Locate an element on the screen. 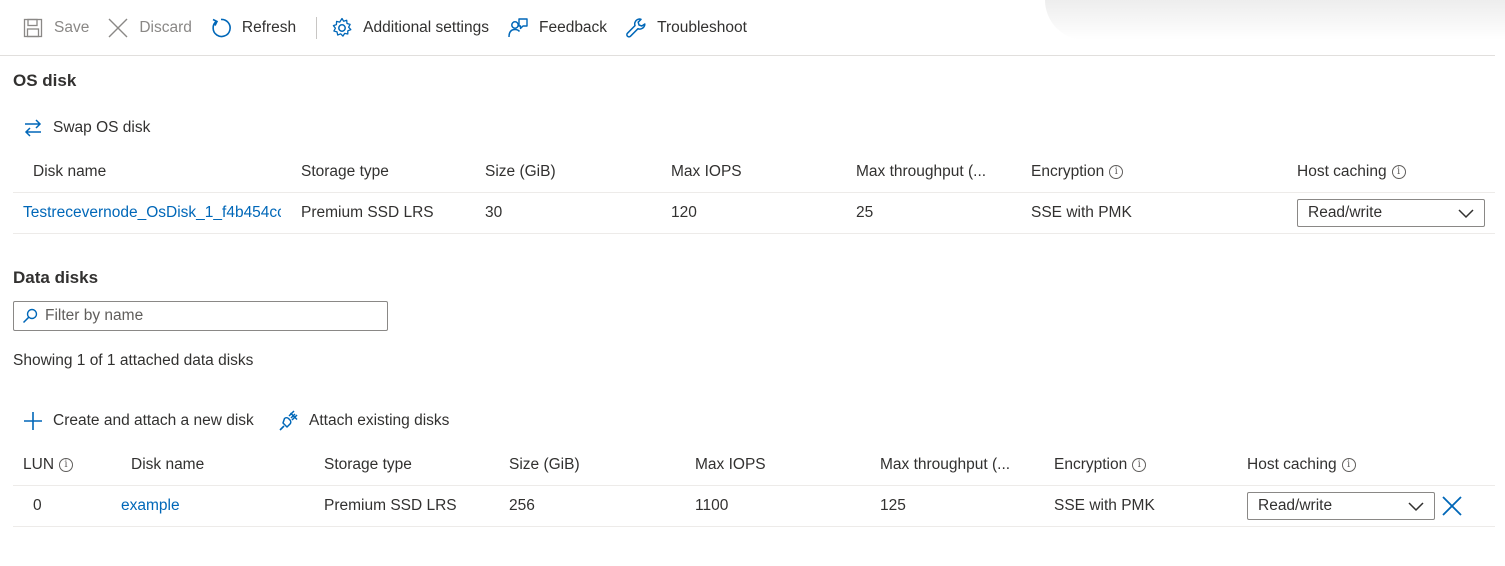  plus-icon is located at coordinates (33, 421).